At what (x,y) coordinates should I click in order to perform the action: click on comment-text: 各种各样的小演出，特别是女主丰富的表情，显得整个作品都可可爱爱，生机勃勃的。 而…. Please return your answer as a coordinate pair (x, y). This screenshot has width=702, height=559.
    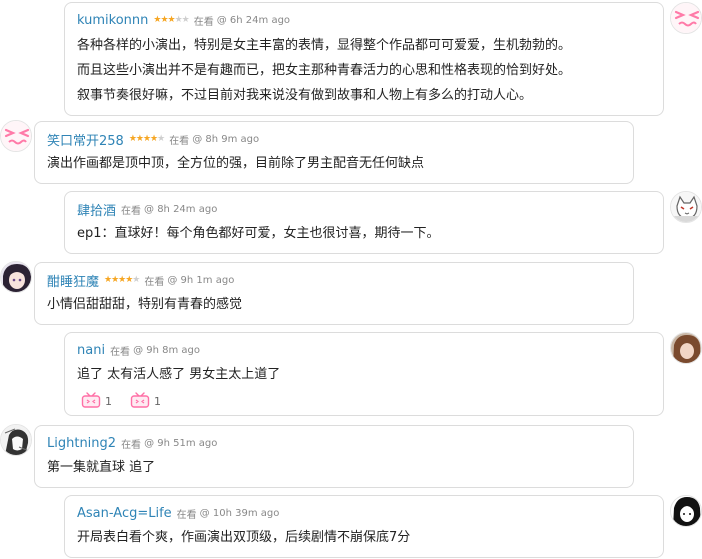
    Looking at the image, I should click on (364, 70).